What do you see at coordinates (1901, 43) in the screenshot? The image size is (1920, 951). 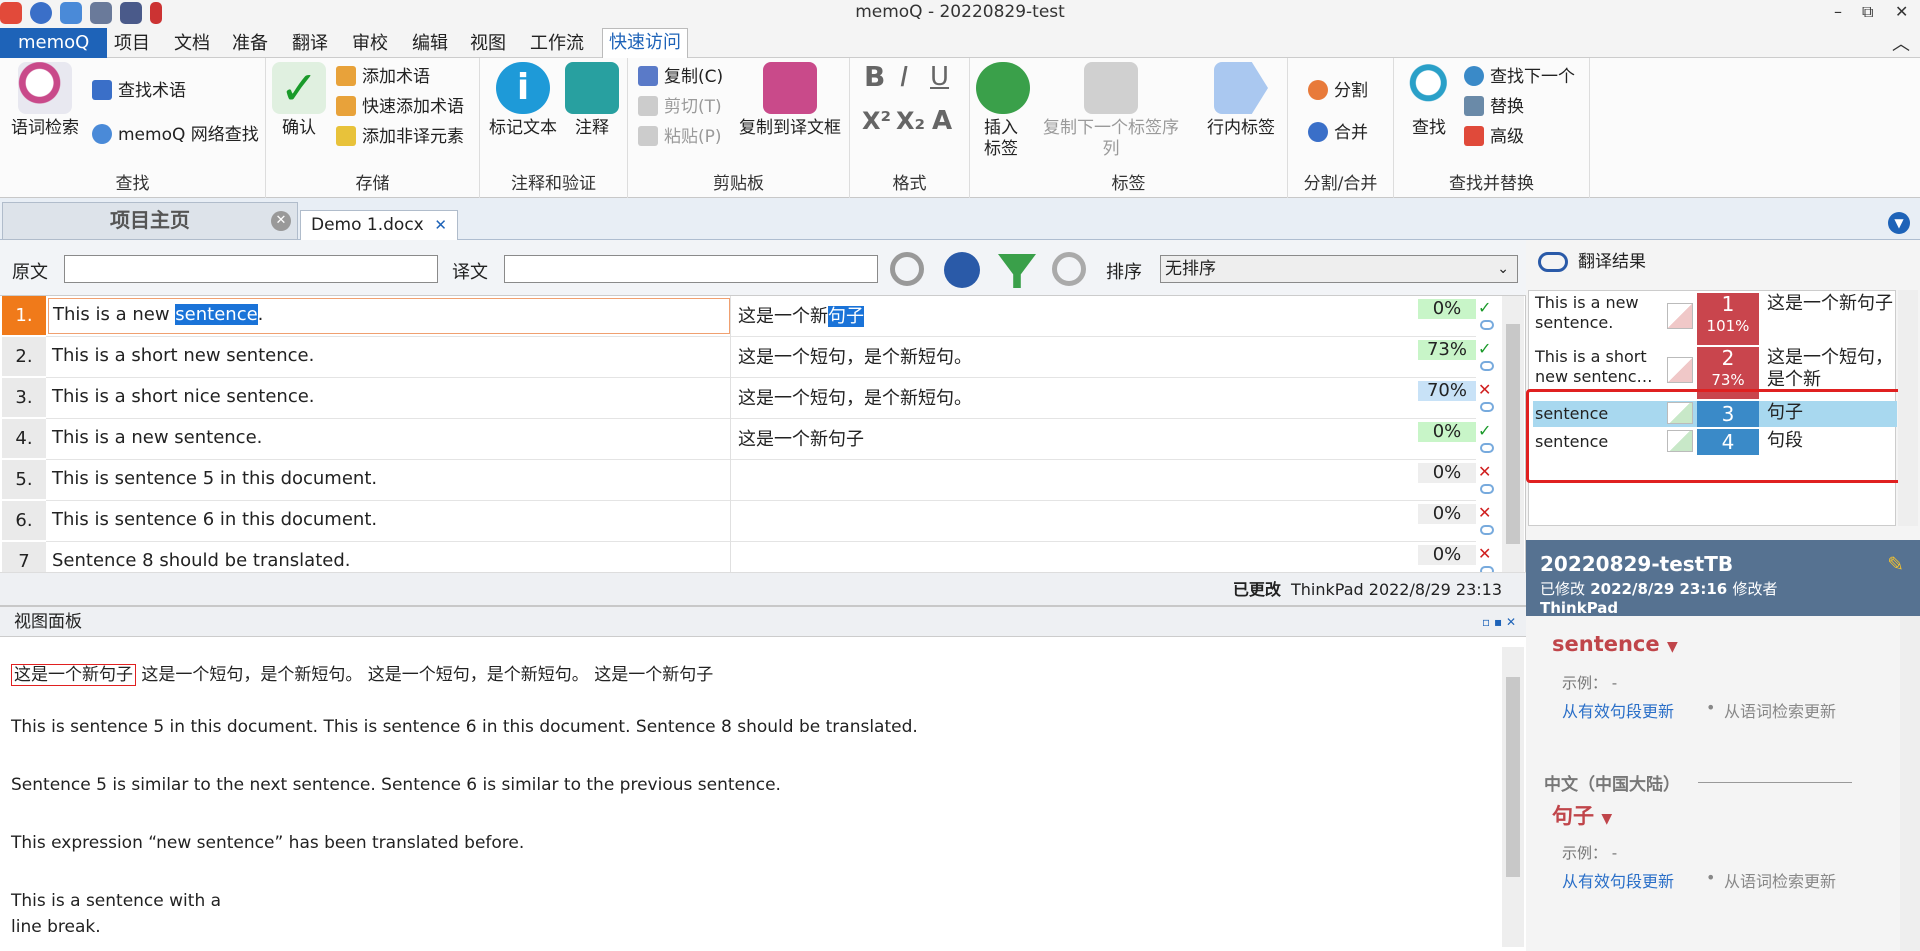 I see `collapse-ribbon-icon: ︿` at bounding box center [1901, 43].